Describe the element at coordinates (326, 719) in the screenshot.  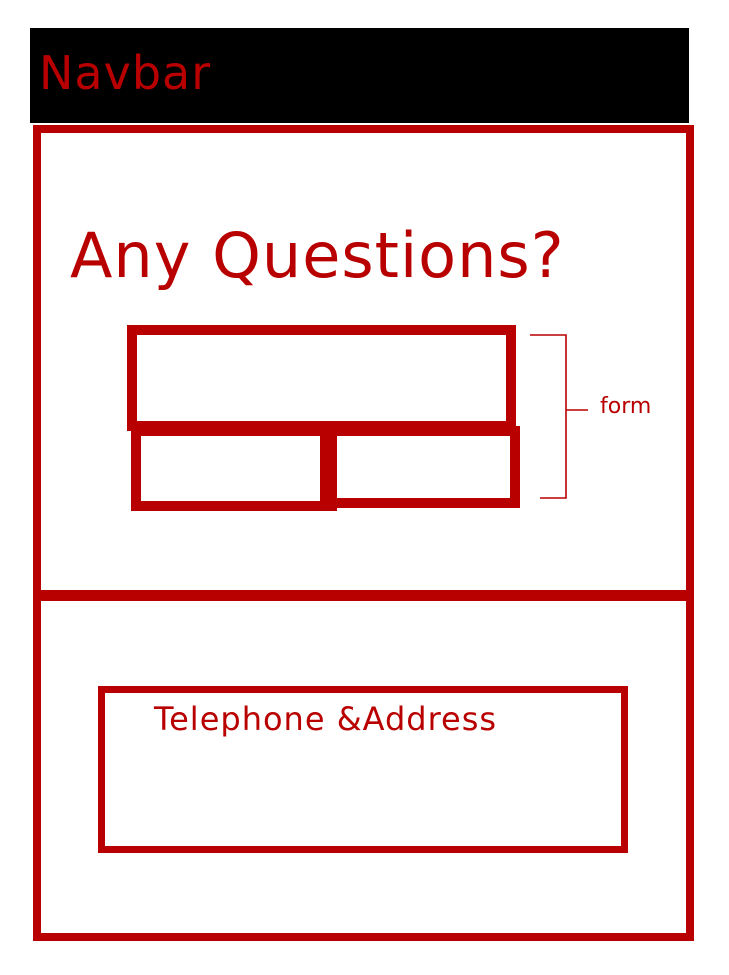
I see `contact-label: Telephone &Address` at that location.